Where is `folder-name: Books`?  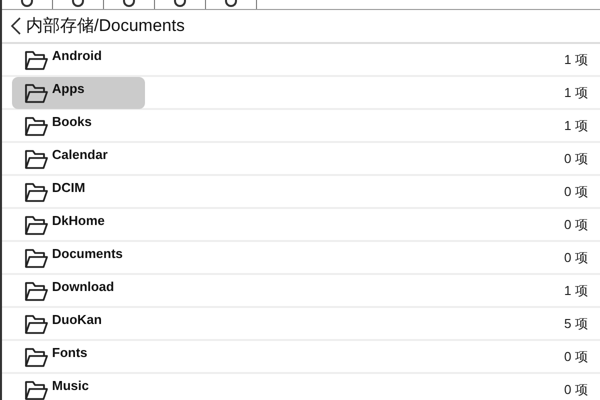
folder-name: Books is located at coordinates (72, 121).